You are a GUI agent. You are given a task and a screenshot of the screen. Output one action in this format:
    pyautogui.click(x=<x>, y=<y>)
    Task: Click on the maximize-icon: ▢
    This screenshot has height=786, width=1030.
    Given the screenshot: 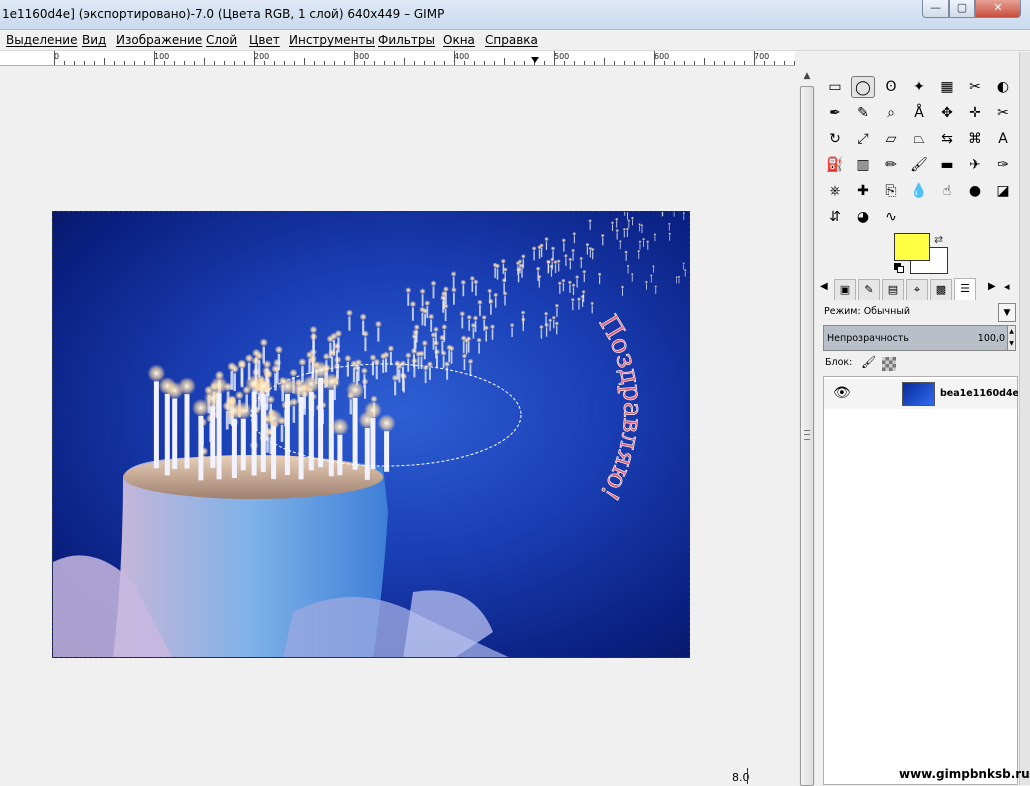 What is the action you would take?
    pyautogui.click(x=962, y=7)
    